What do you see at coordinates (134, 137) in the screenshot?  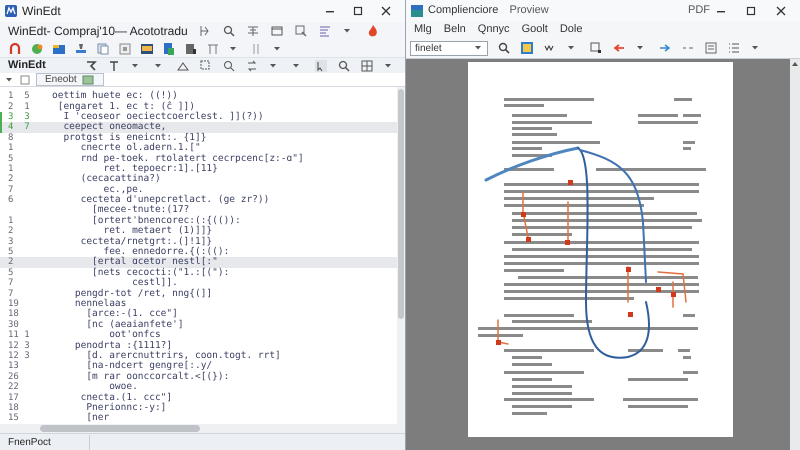 I see `code-line: protgst is eneicnt:. {1]}` at bounding box center [134, 137].